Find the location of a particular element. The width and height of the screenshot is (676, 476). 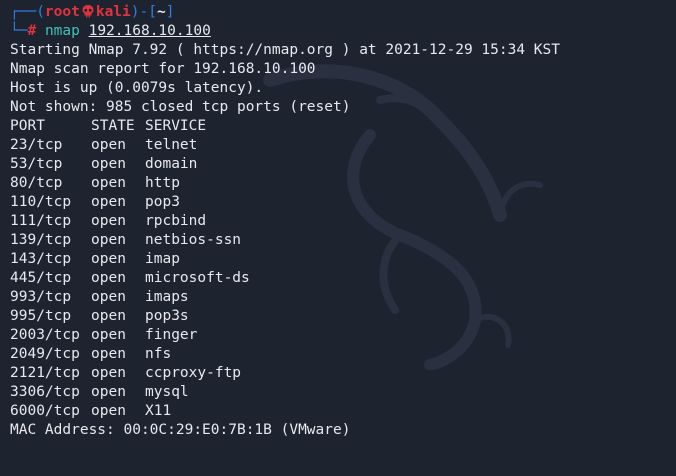

service-cell: ccproxy-ftp is located at coordinates (193, 373).